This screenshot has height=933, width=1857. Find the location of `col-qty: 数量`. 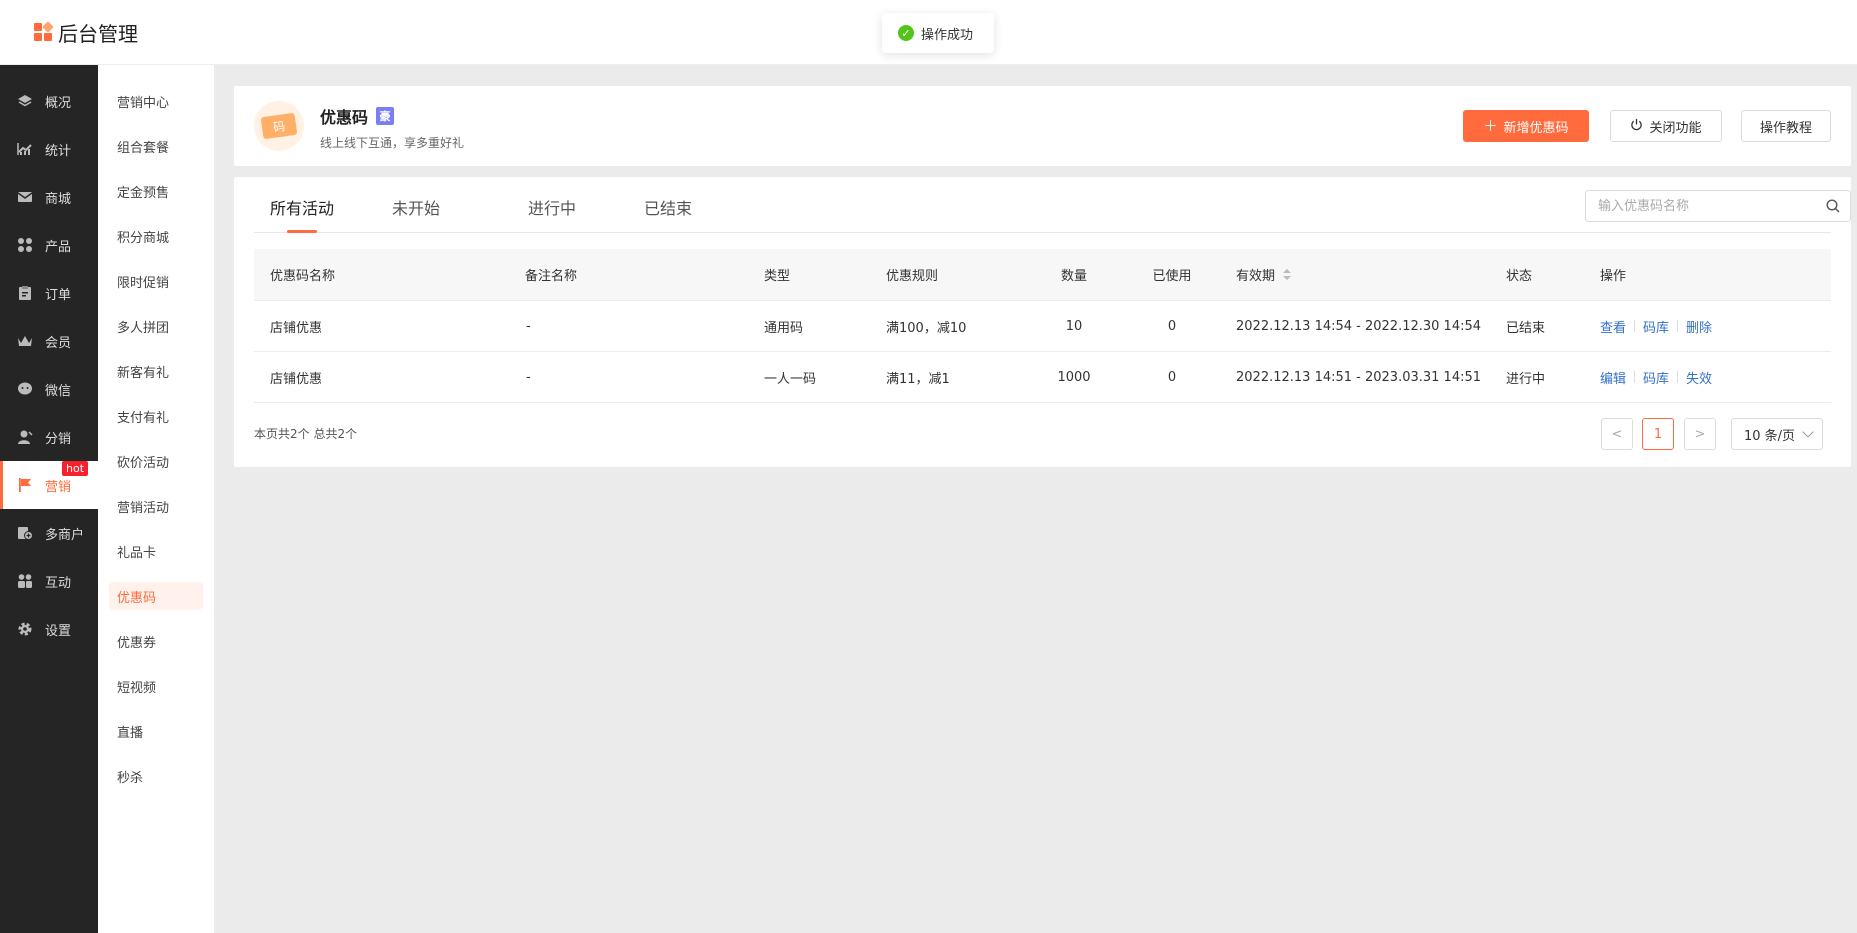

col-qty: 数量 is located at coordinates (1073, 276).